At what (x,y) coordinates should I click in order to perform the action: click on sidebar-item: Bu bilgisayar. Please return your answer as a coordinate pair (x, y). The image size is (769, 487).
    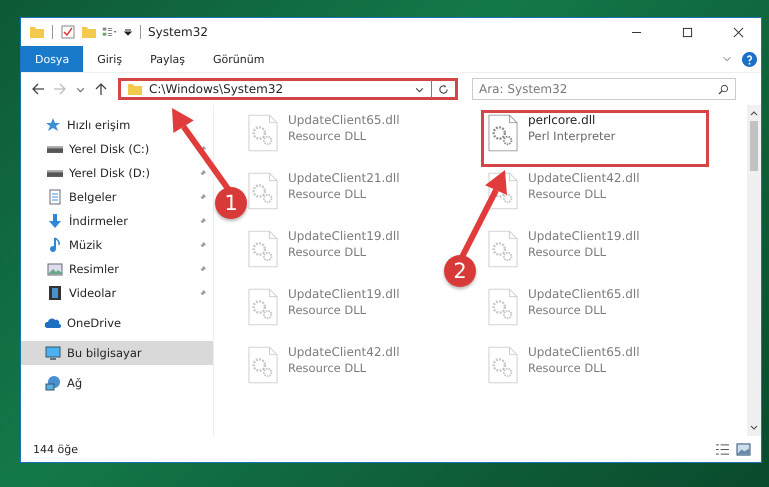
    Looking at the image, I should click on (117, 353).